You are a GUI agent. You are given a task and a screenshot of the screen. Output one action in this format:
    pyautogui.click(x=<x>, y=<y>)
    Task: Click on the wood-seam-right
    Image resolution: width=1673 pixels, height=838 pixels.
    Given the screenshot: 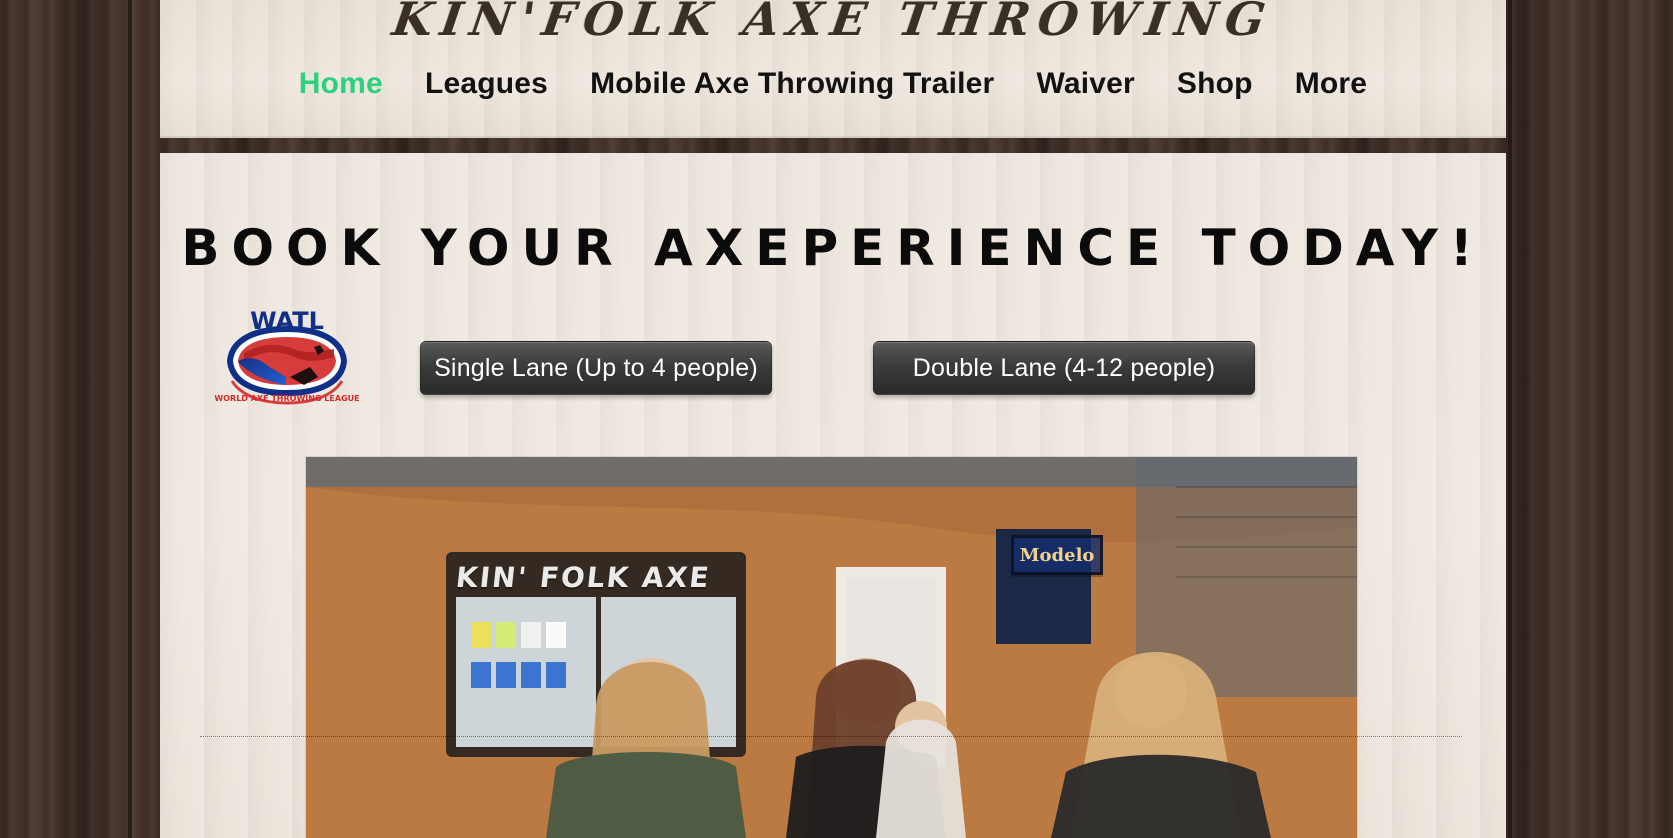 What is the action you would take?
    pyautogui.click(x=1510, y=419)
    